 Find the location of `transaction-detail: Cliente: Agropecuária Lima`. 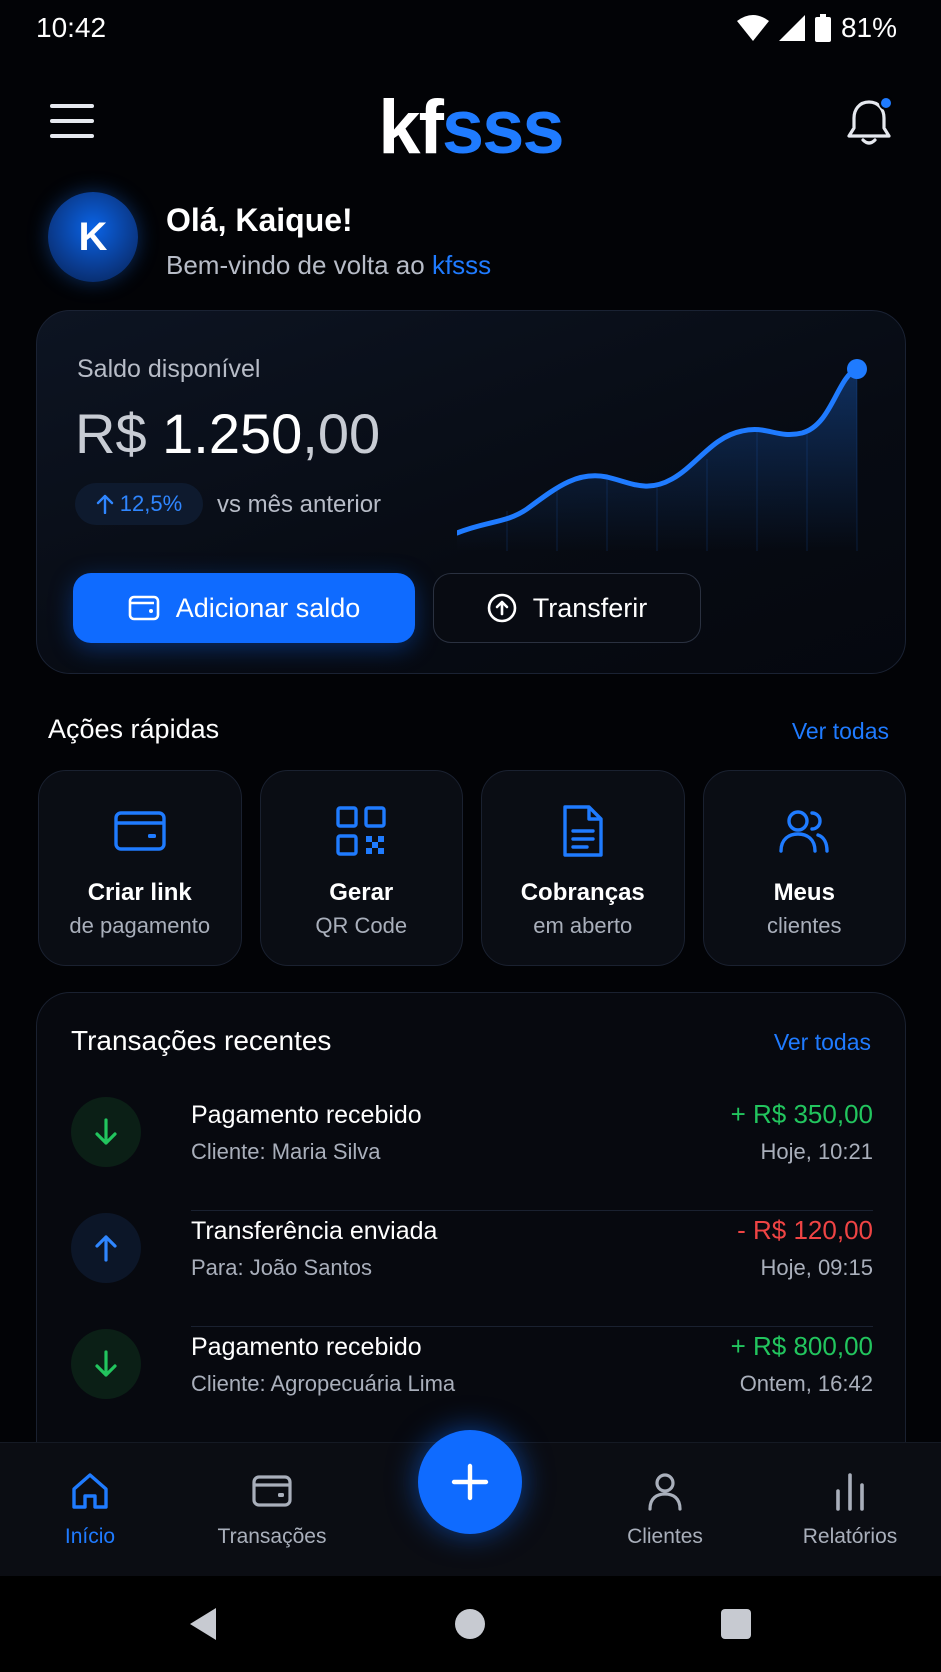

transaction-detail: Cliente: Agropecuária Lima is located at coordinates (323, 1383).